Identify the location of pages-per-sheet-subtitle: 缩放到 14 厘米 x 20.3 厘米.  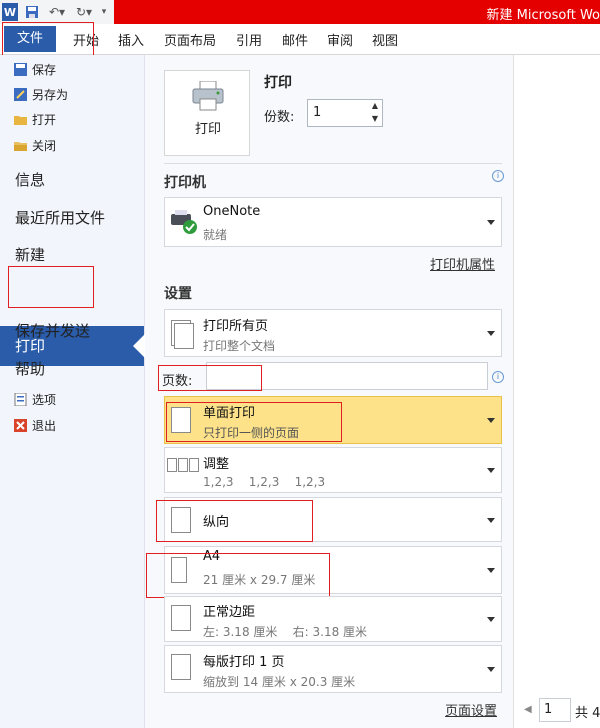
(279, 682).